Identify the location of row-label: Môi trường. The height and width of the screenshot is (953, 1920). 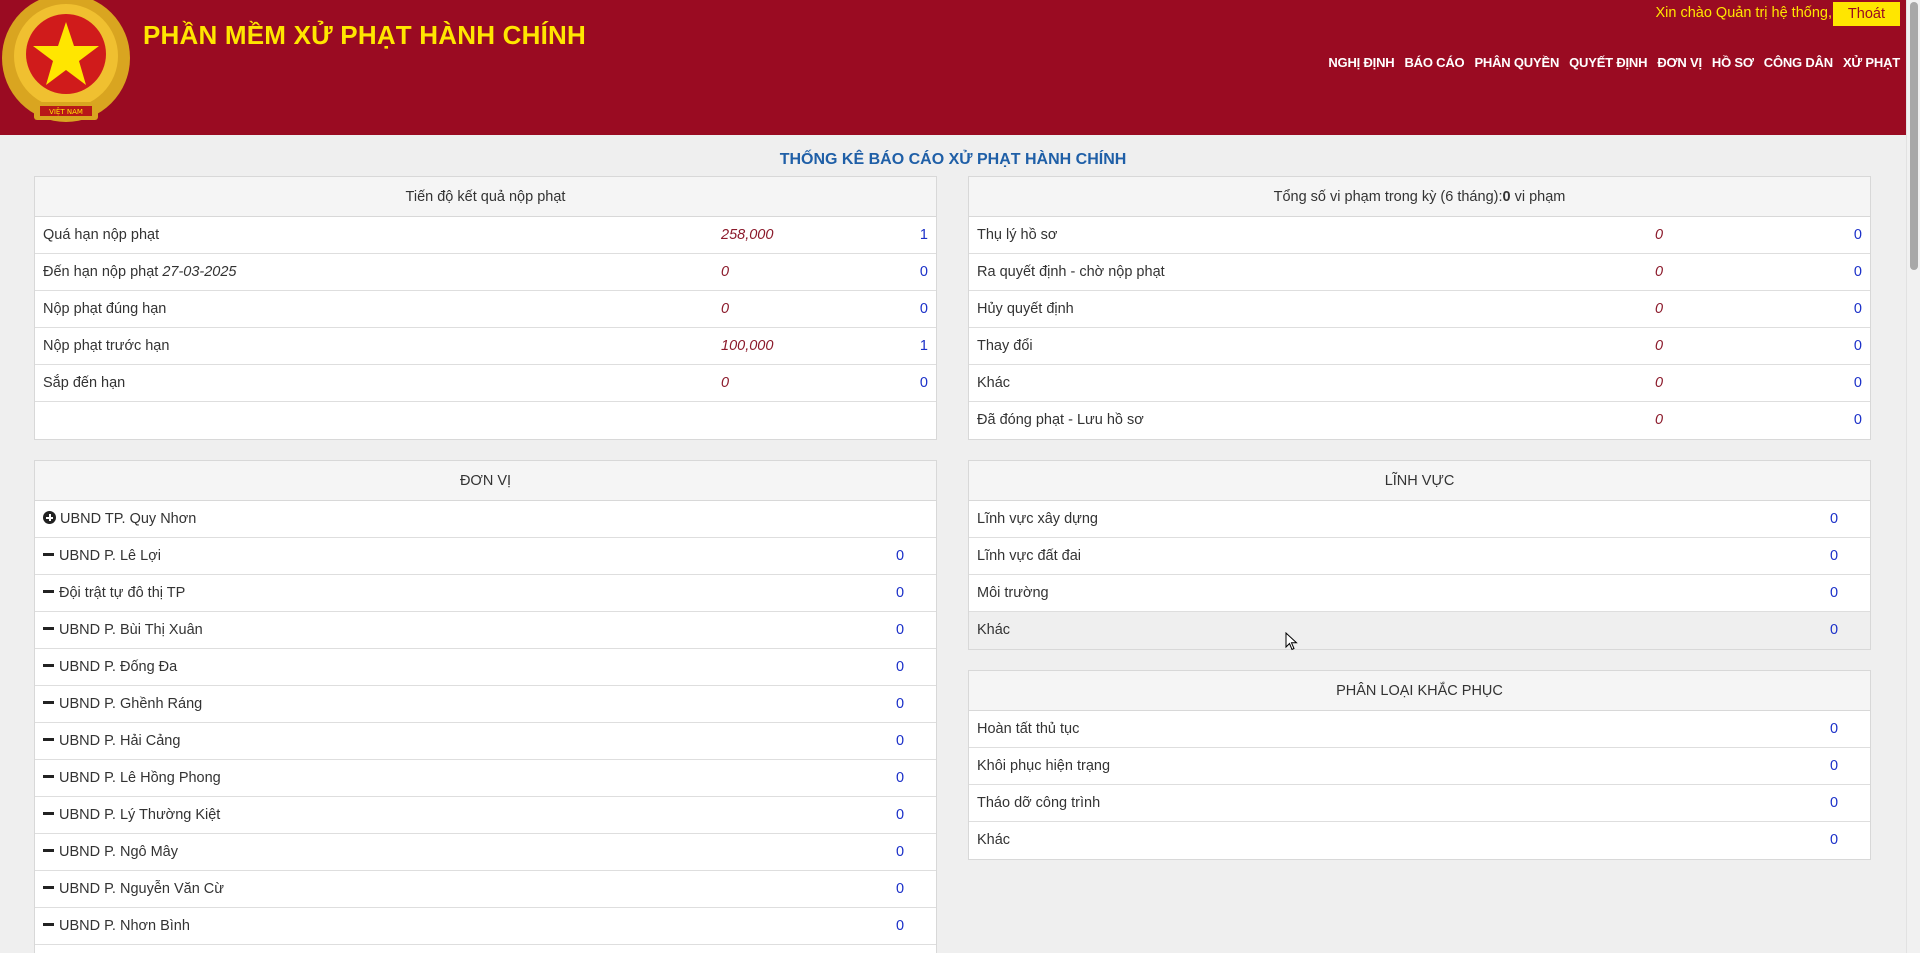
(1013, 593).